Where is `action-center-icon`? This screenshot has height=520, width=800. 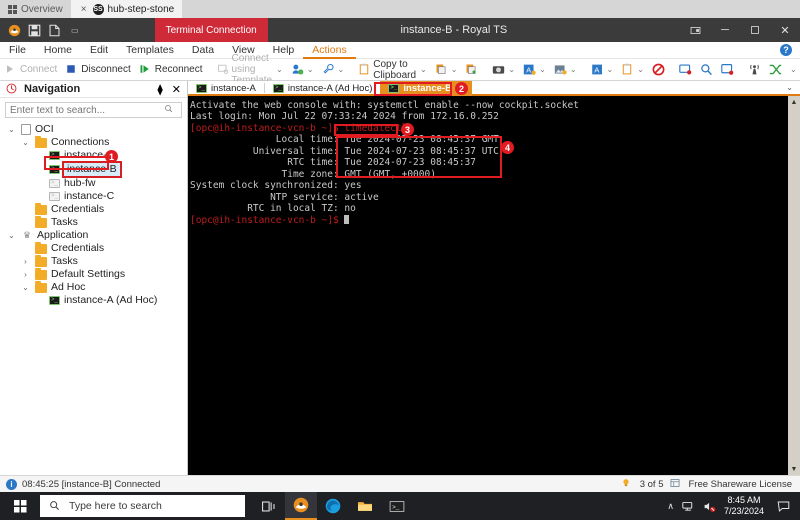
action-center-icon is located at coordinates (783, 506).